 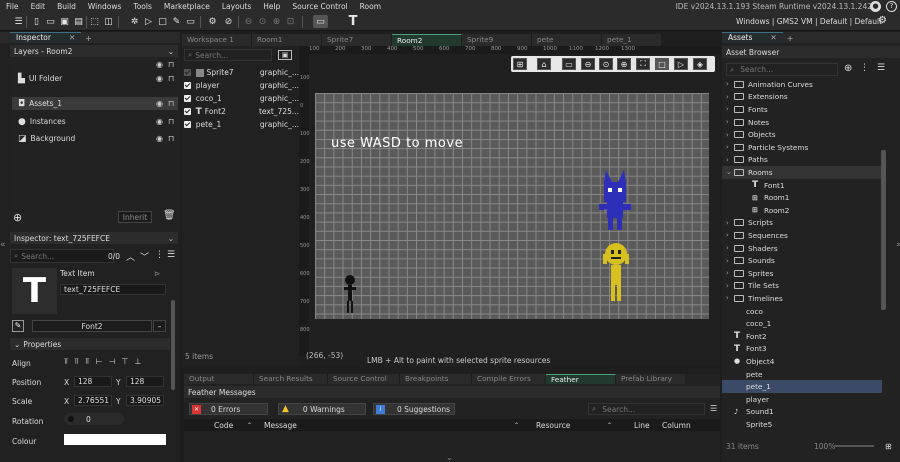 I want to click on asset-tree-item: ⊞ Room1, so click(x=802, y=197).